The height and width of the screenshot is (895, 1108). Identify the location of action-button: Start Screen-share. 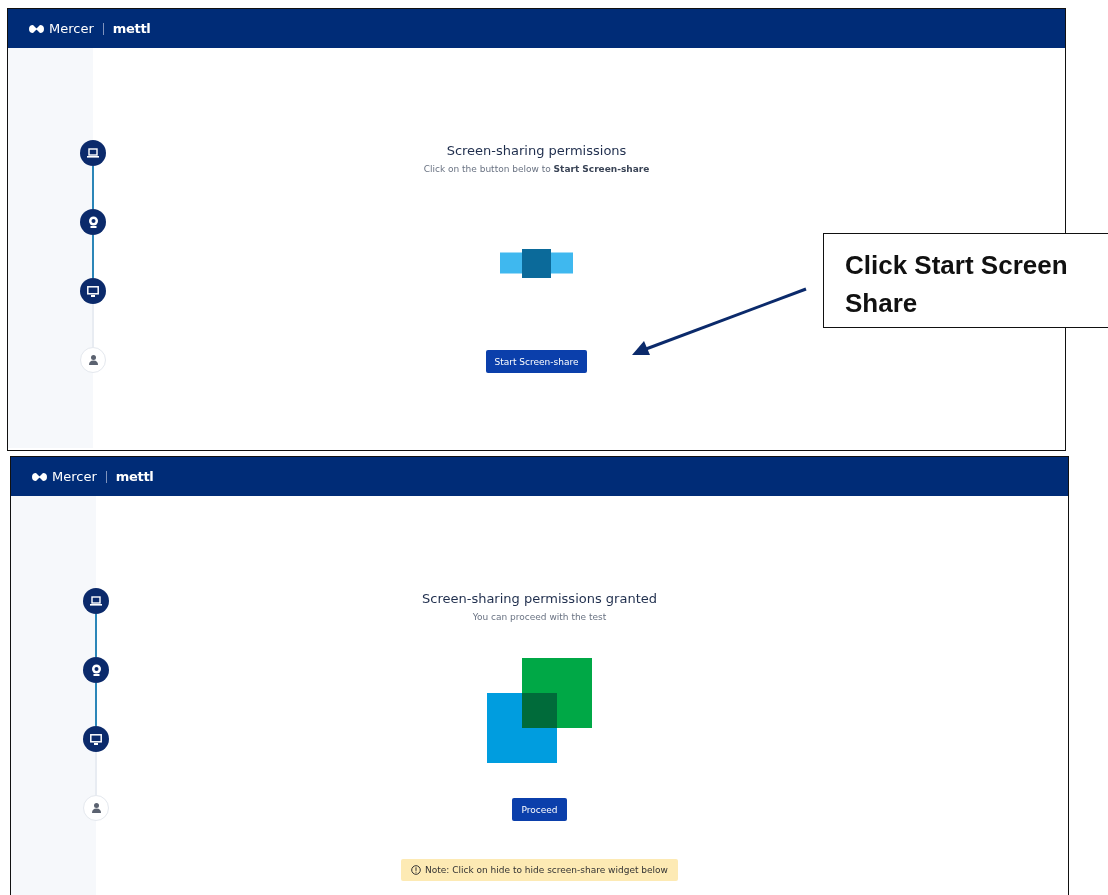
(536, 361).